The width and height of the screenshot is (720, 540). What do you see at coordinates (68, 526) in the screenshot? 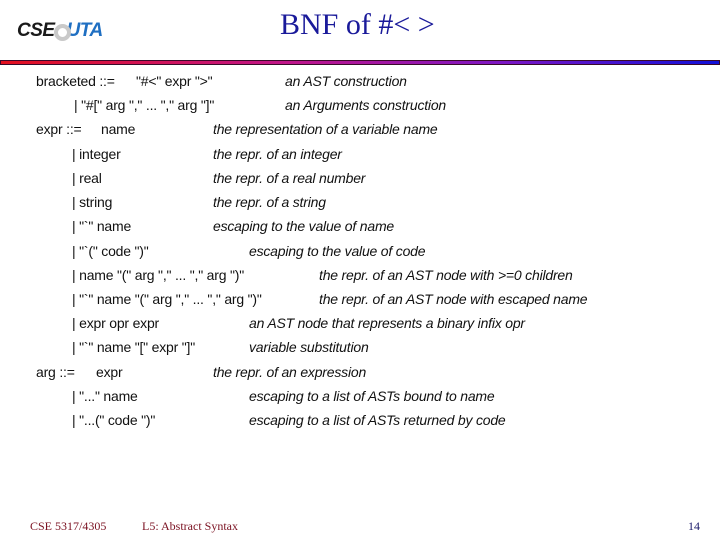
I see `footer-course: CSE 5317/4305` at bounding box center [68, 526].